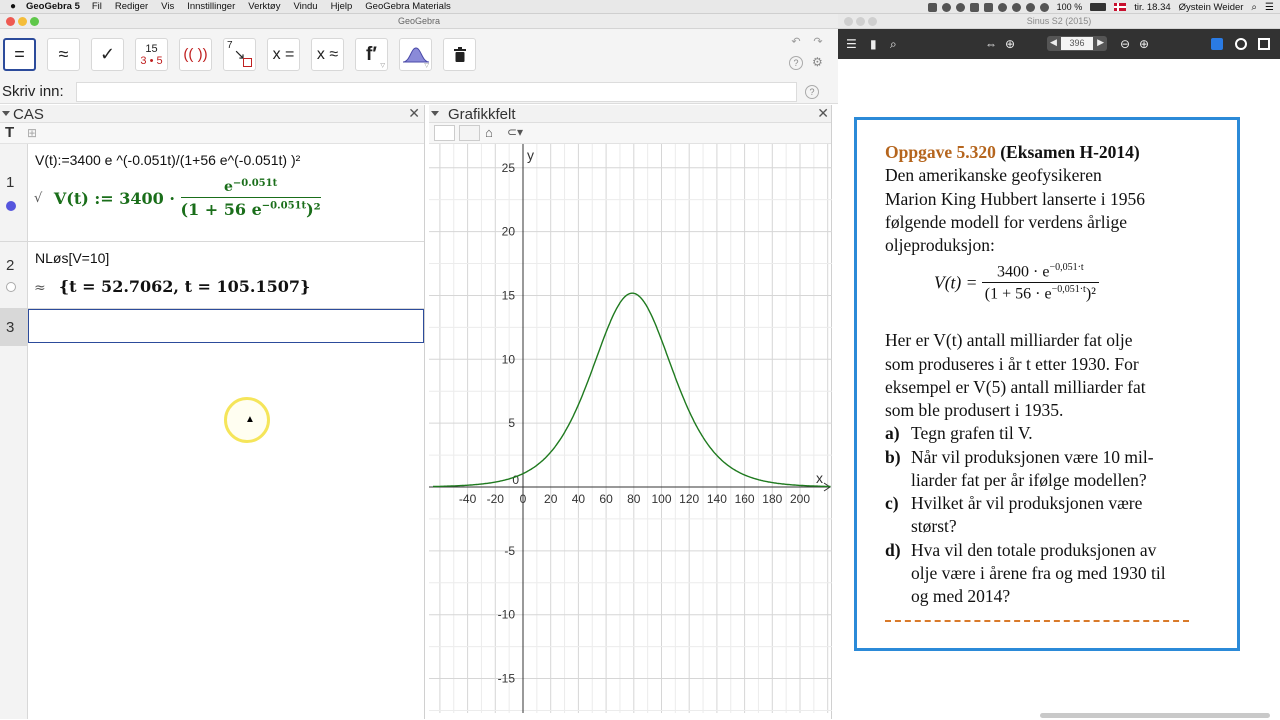  What do you see at coordinates (1053, 42) in the screenshot?
I see `prev-page-icon: ◀` at bounding box center [1053, 42].